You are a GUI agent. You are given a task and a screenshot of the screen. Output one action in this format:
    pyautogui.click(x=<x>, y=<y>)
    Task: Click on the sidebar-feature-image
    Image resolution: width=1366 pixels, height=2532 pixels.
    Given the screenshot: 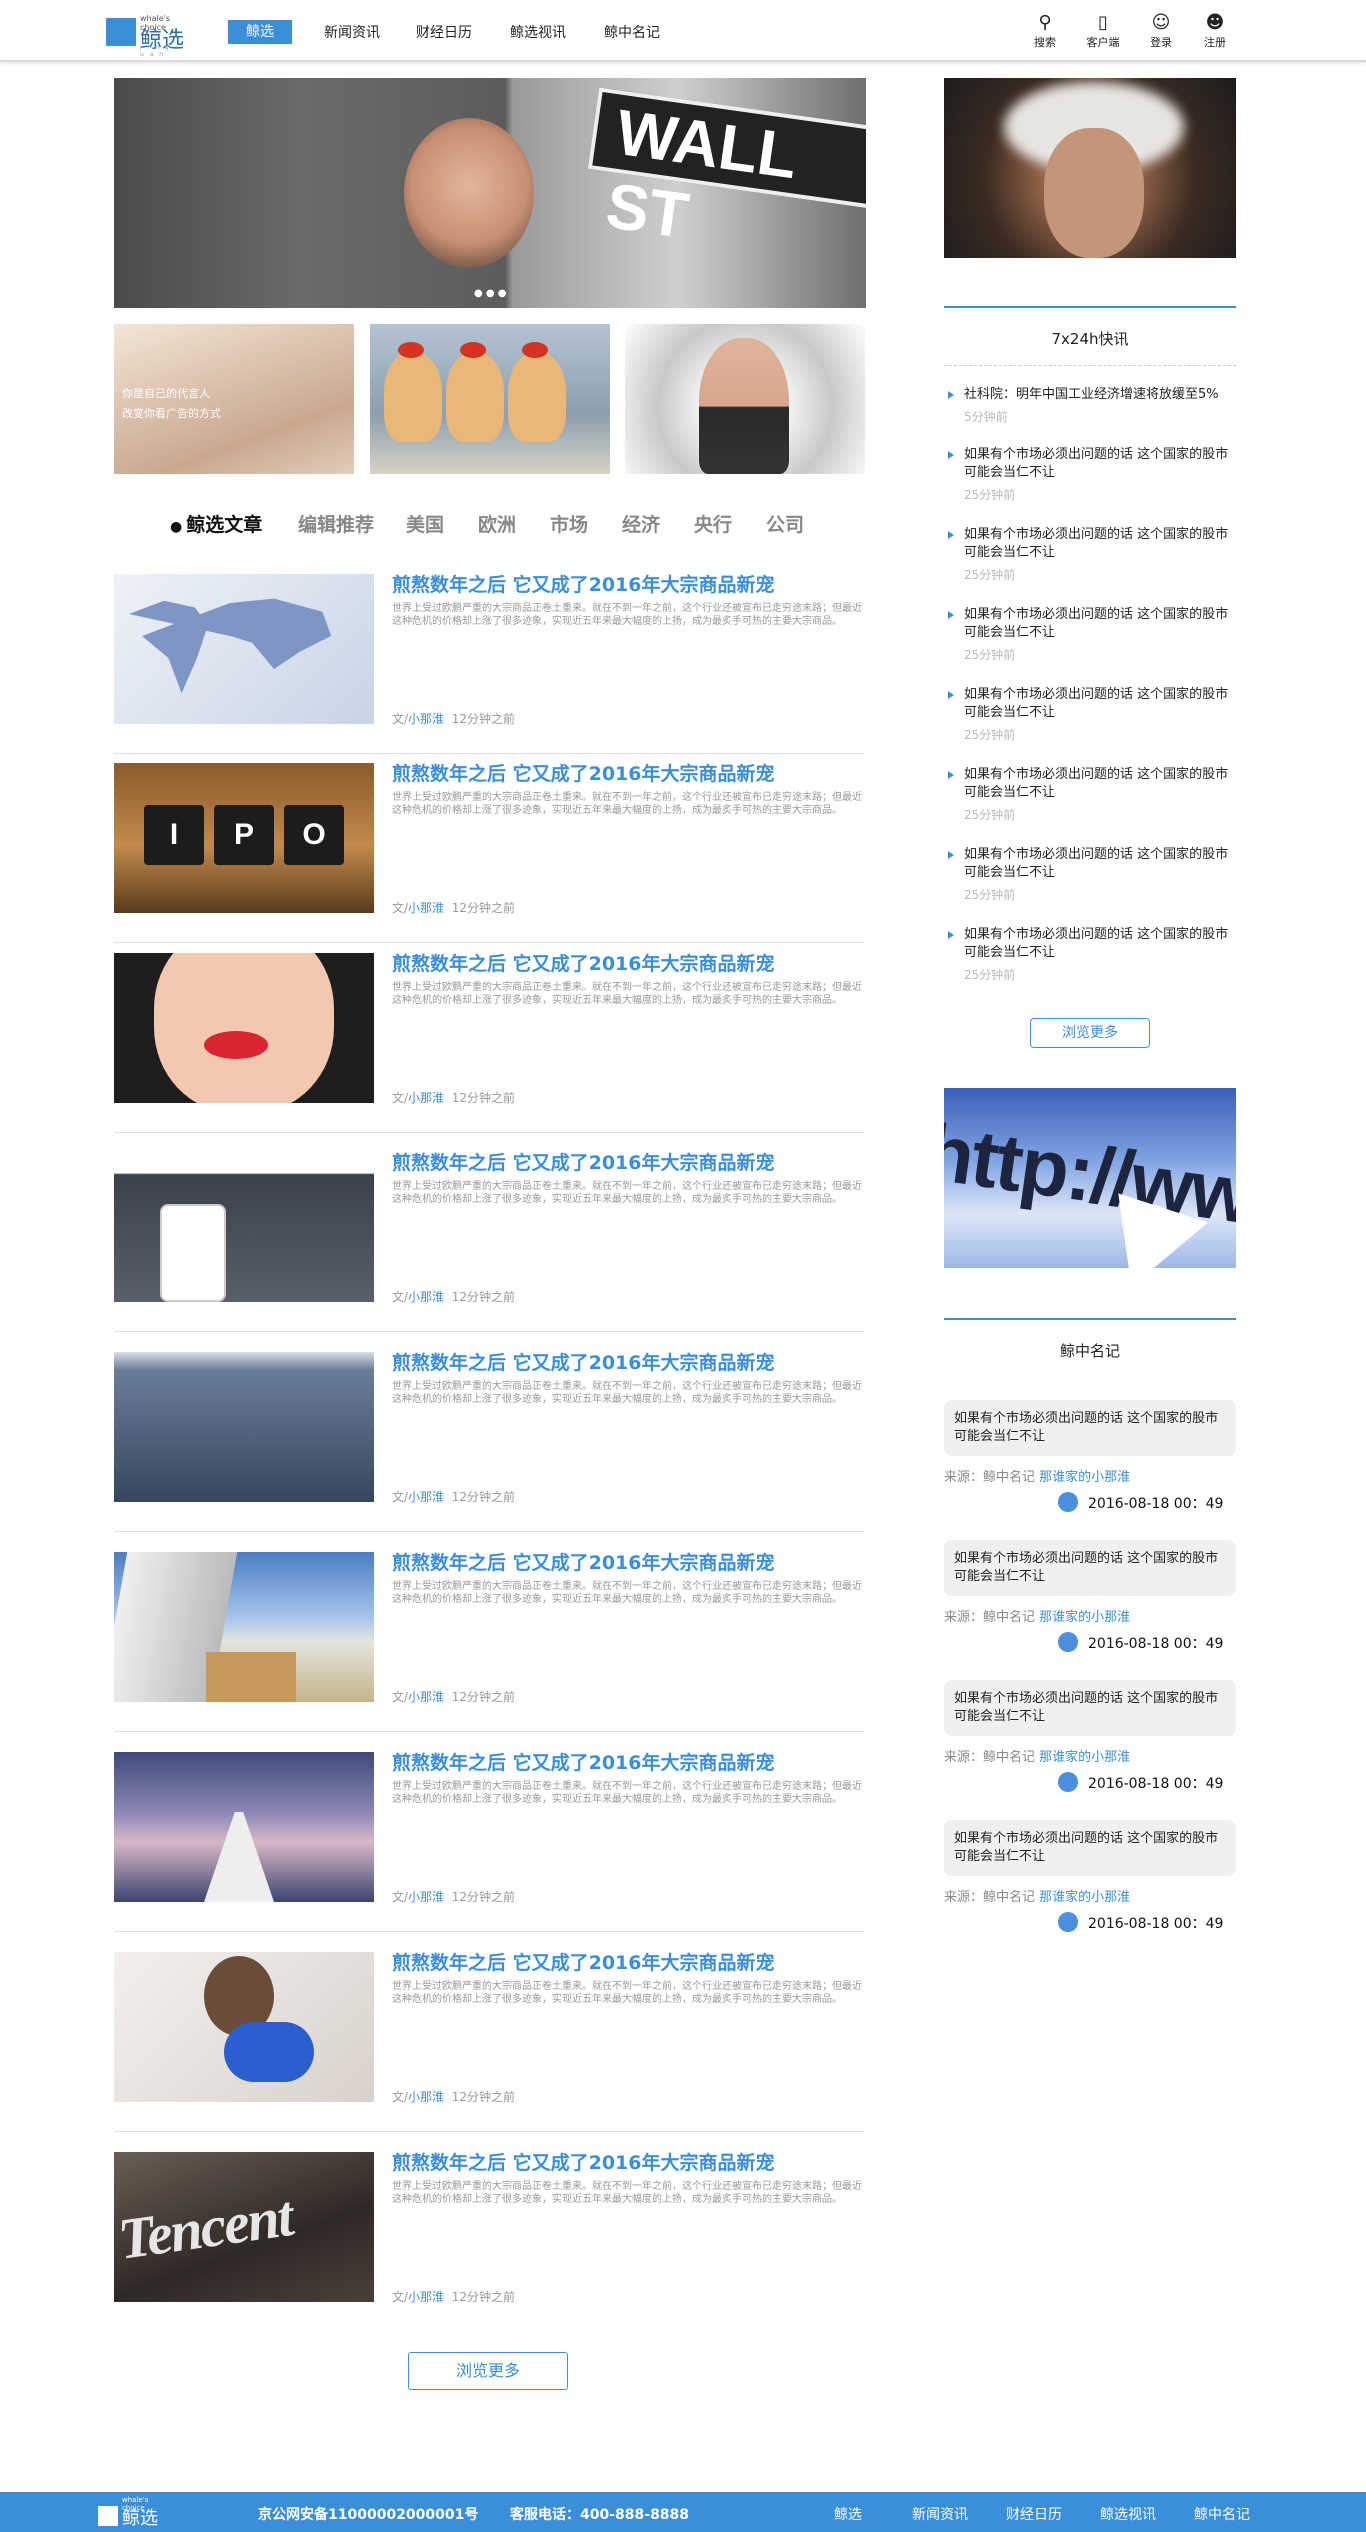 What is the action you would take?
    pyautogui.click(x=1090, y=168)
    